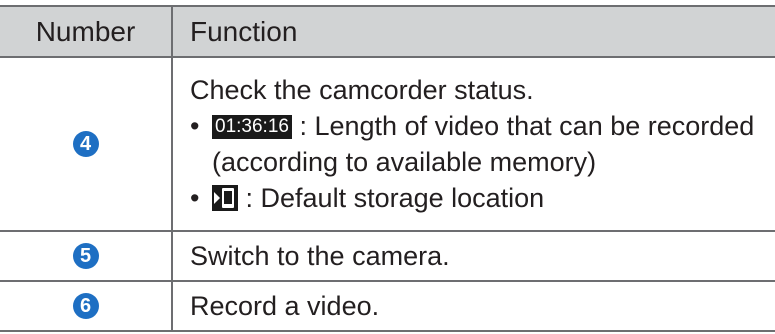 This screenshot has height=334, width=775. I want to click on number-cell: 4, so click(86, 144).